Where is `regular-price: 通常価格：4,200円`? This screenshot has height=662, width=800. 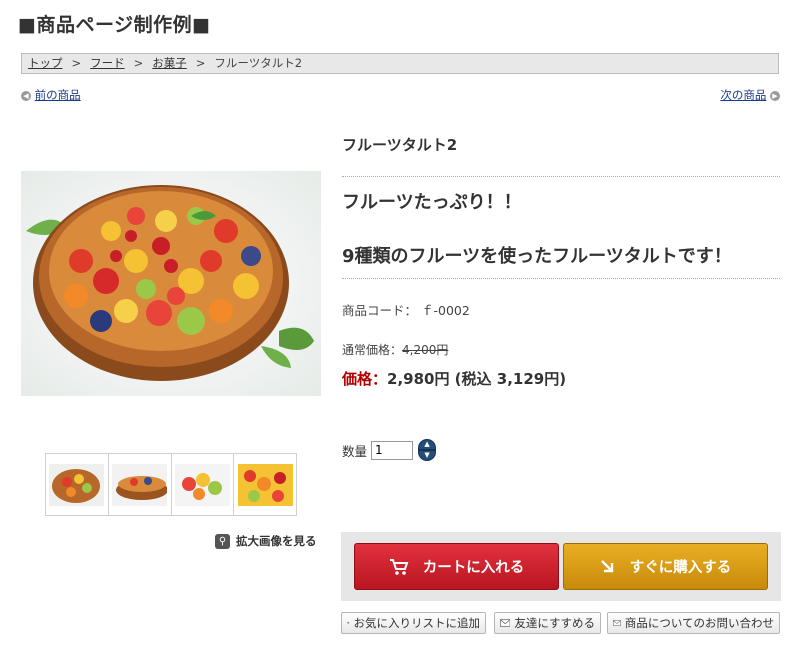
regular-price: 通常価格：4,200円 is located at coordinates (395, 349).